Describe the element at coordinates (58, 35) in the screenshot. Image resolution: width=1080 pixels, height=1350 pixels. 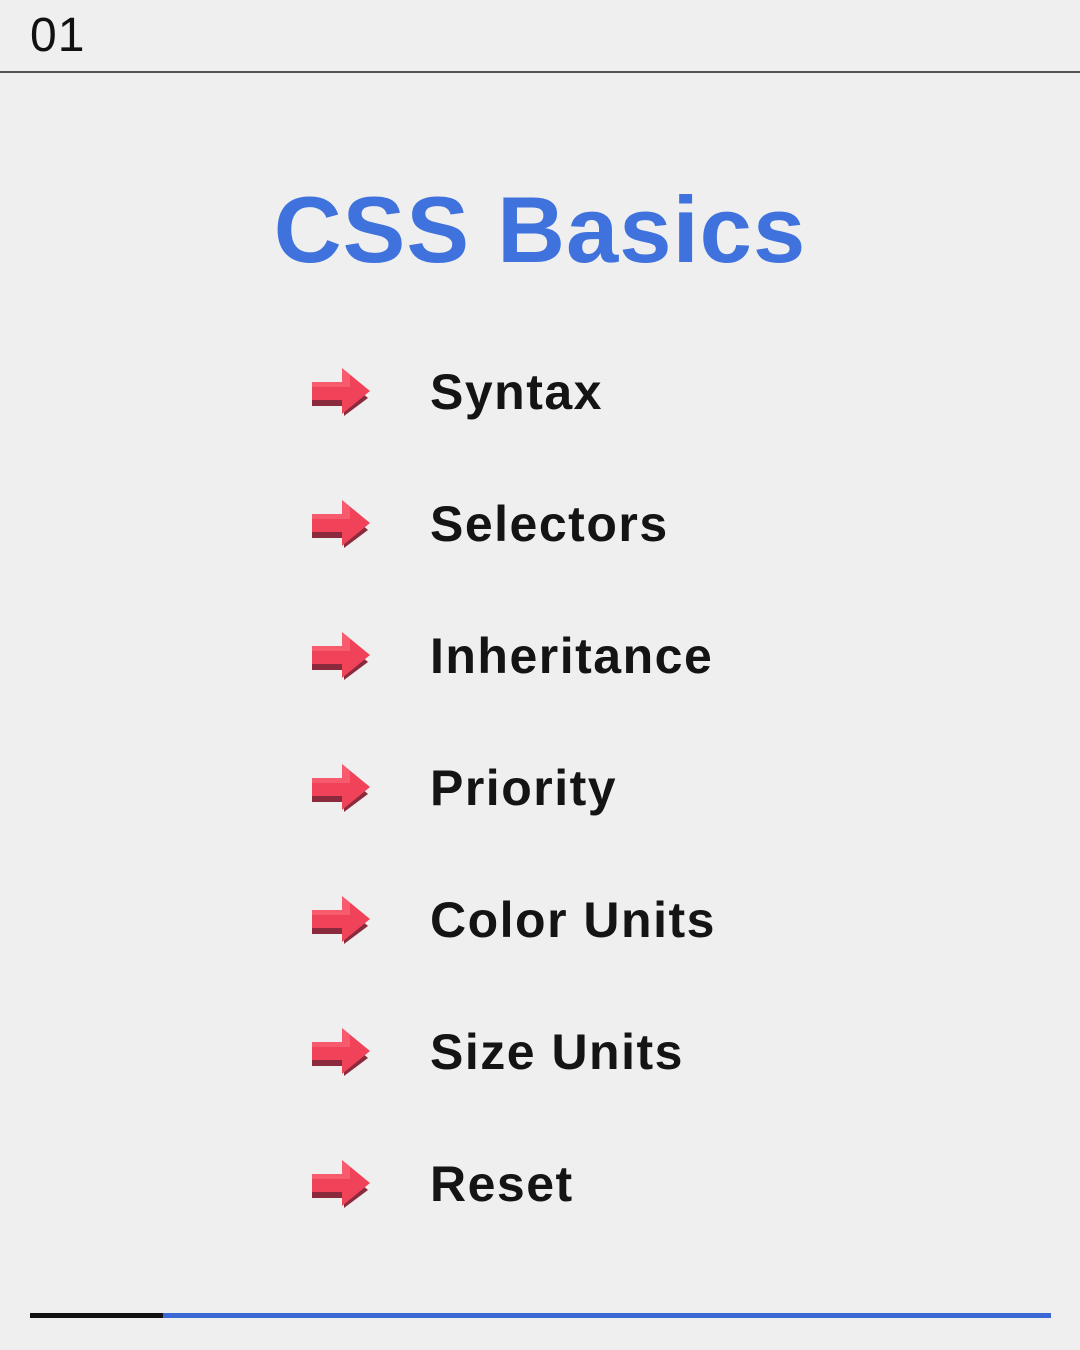
I see `page-number: 01` at that location.